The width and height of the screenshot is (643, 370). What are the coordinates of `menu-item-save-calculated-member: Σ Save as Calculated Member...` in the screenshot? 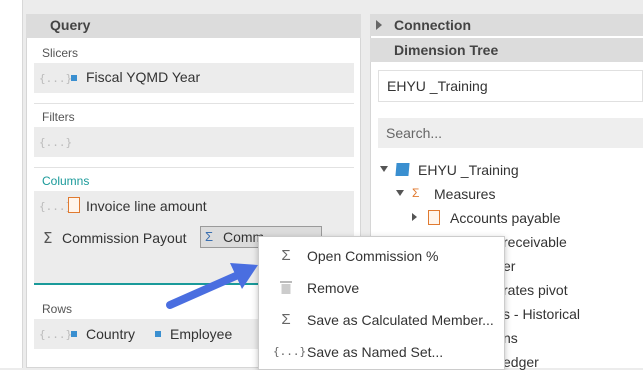 It's located at (381, 321).